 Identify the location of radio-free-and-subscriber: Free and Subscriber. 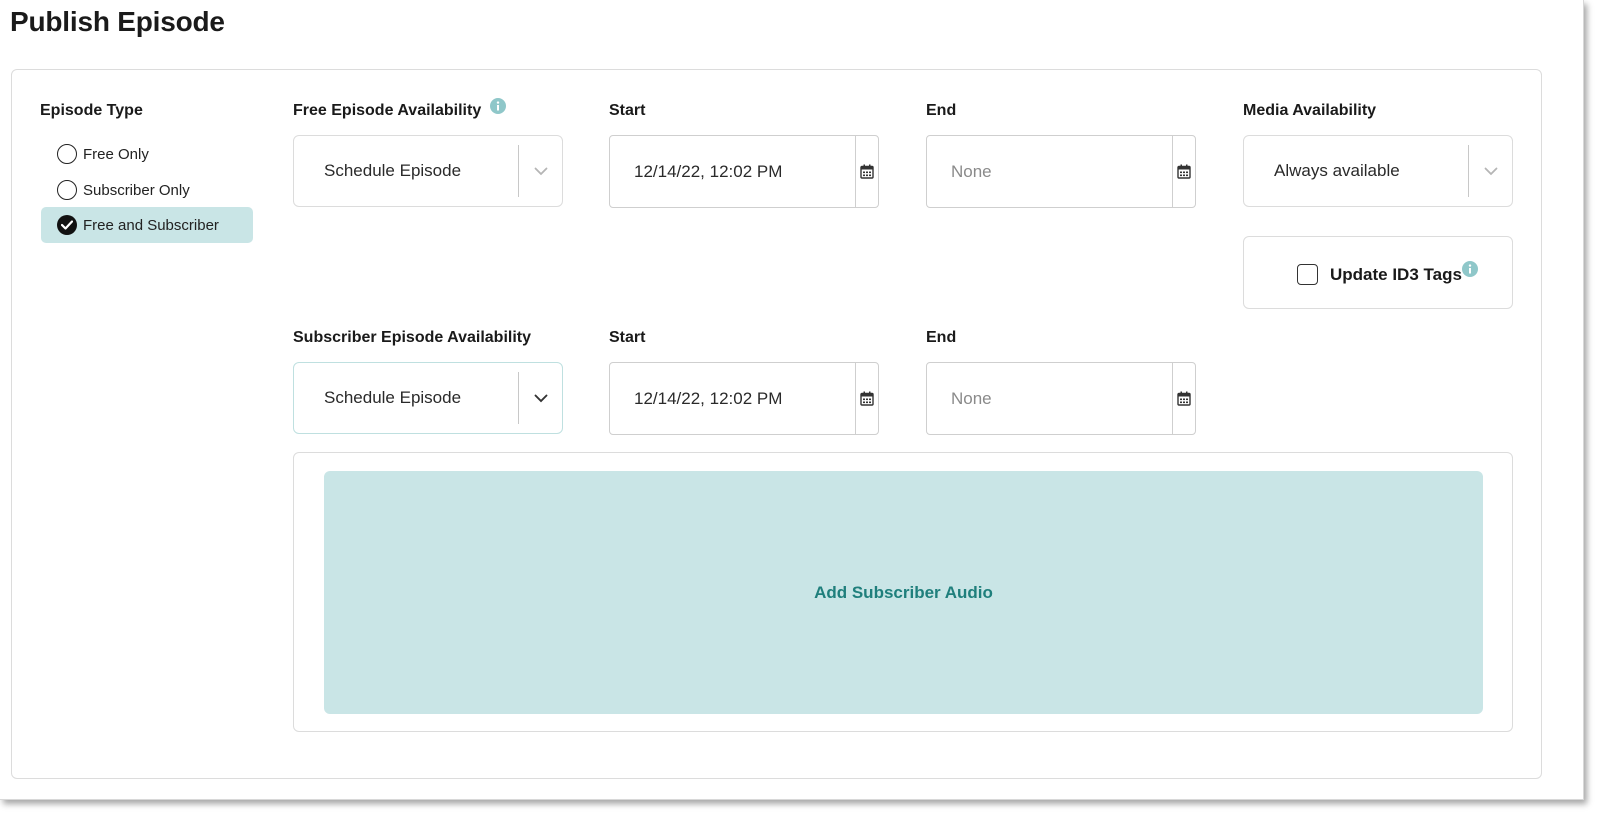
(147, 225).